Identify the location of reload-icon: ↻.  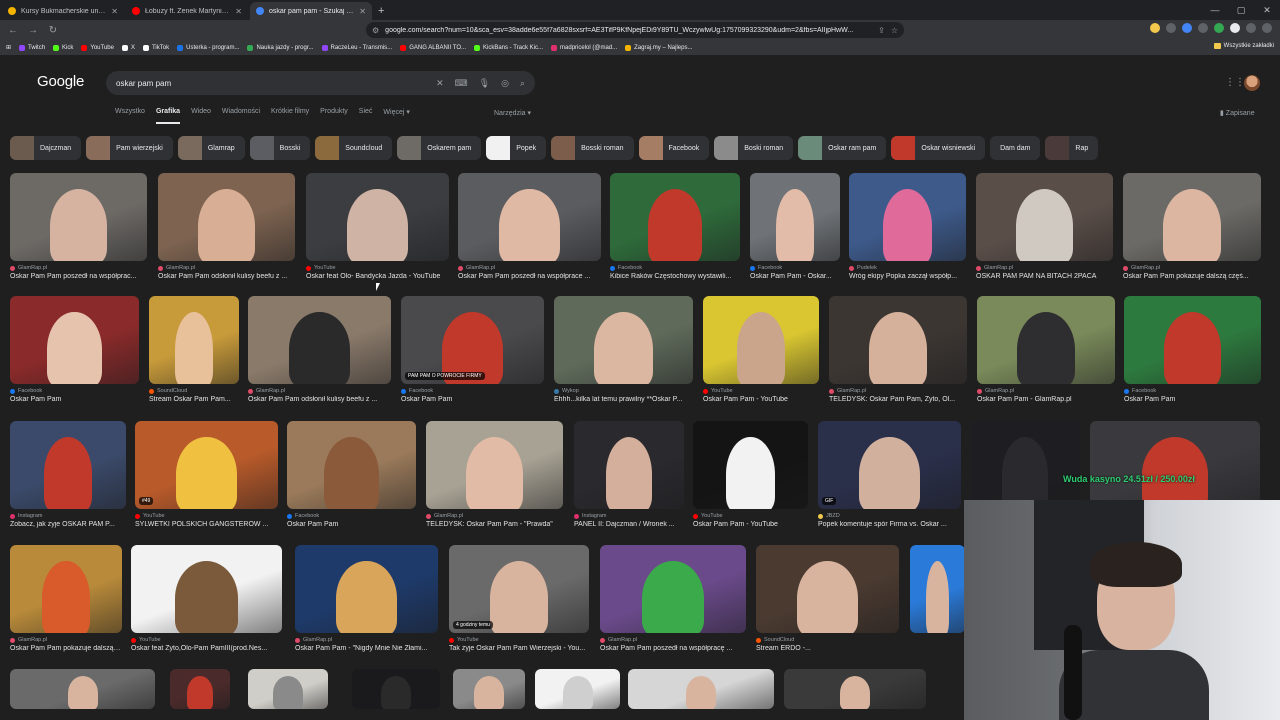
(53, 30).